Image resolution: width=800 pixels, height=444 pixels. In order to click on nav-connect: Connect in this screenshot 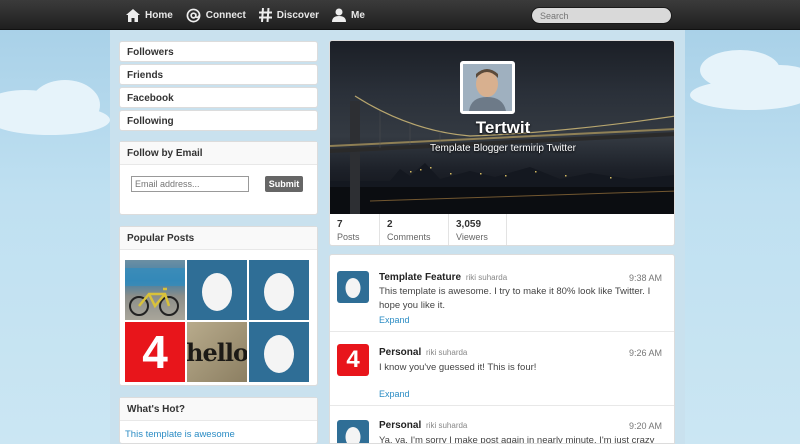, I will do `click(216, 15)`.